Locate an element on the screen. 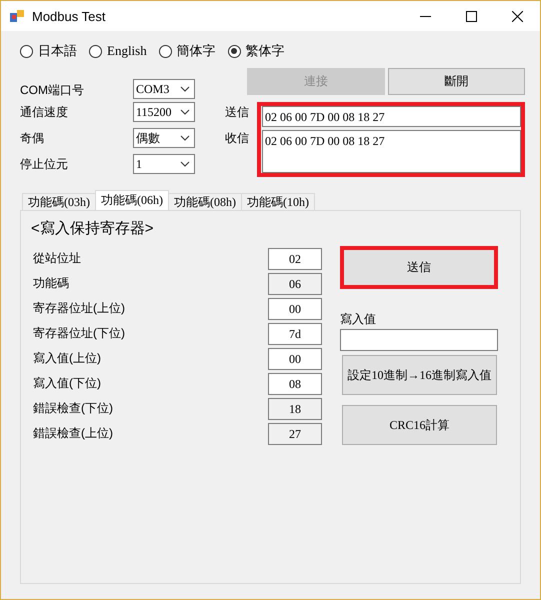 The width and height of the screenshot is (541, 600). value-field: 08 is located at coordinates (295, 383).